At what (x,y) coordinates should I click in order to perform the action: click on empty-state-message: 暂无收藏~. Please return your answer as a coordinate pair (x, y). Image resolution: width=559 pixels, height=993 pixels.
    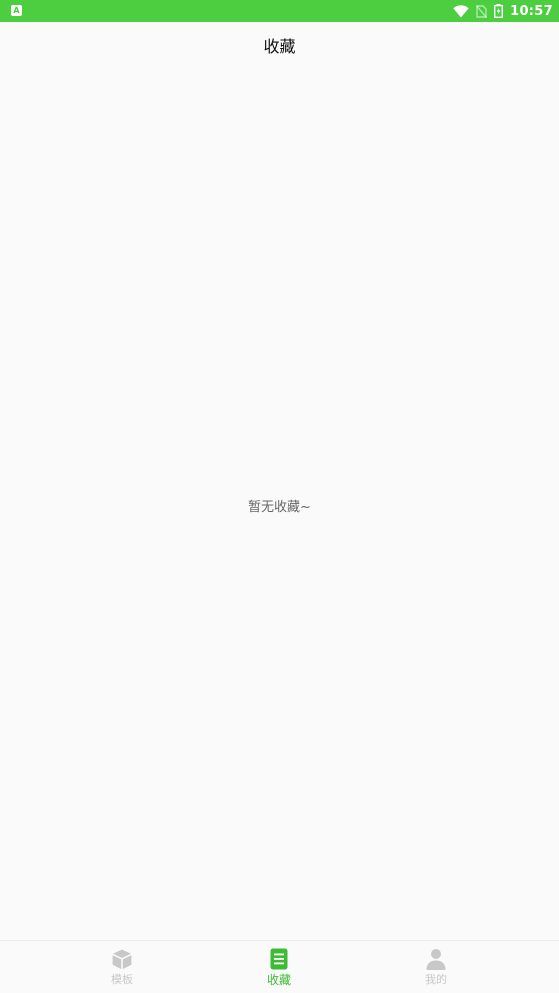
    Looking at the image, I should click on (279, 507).